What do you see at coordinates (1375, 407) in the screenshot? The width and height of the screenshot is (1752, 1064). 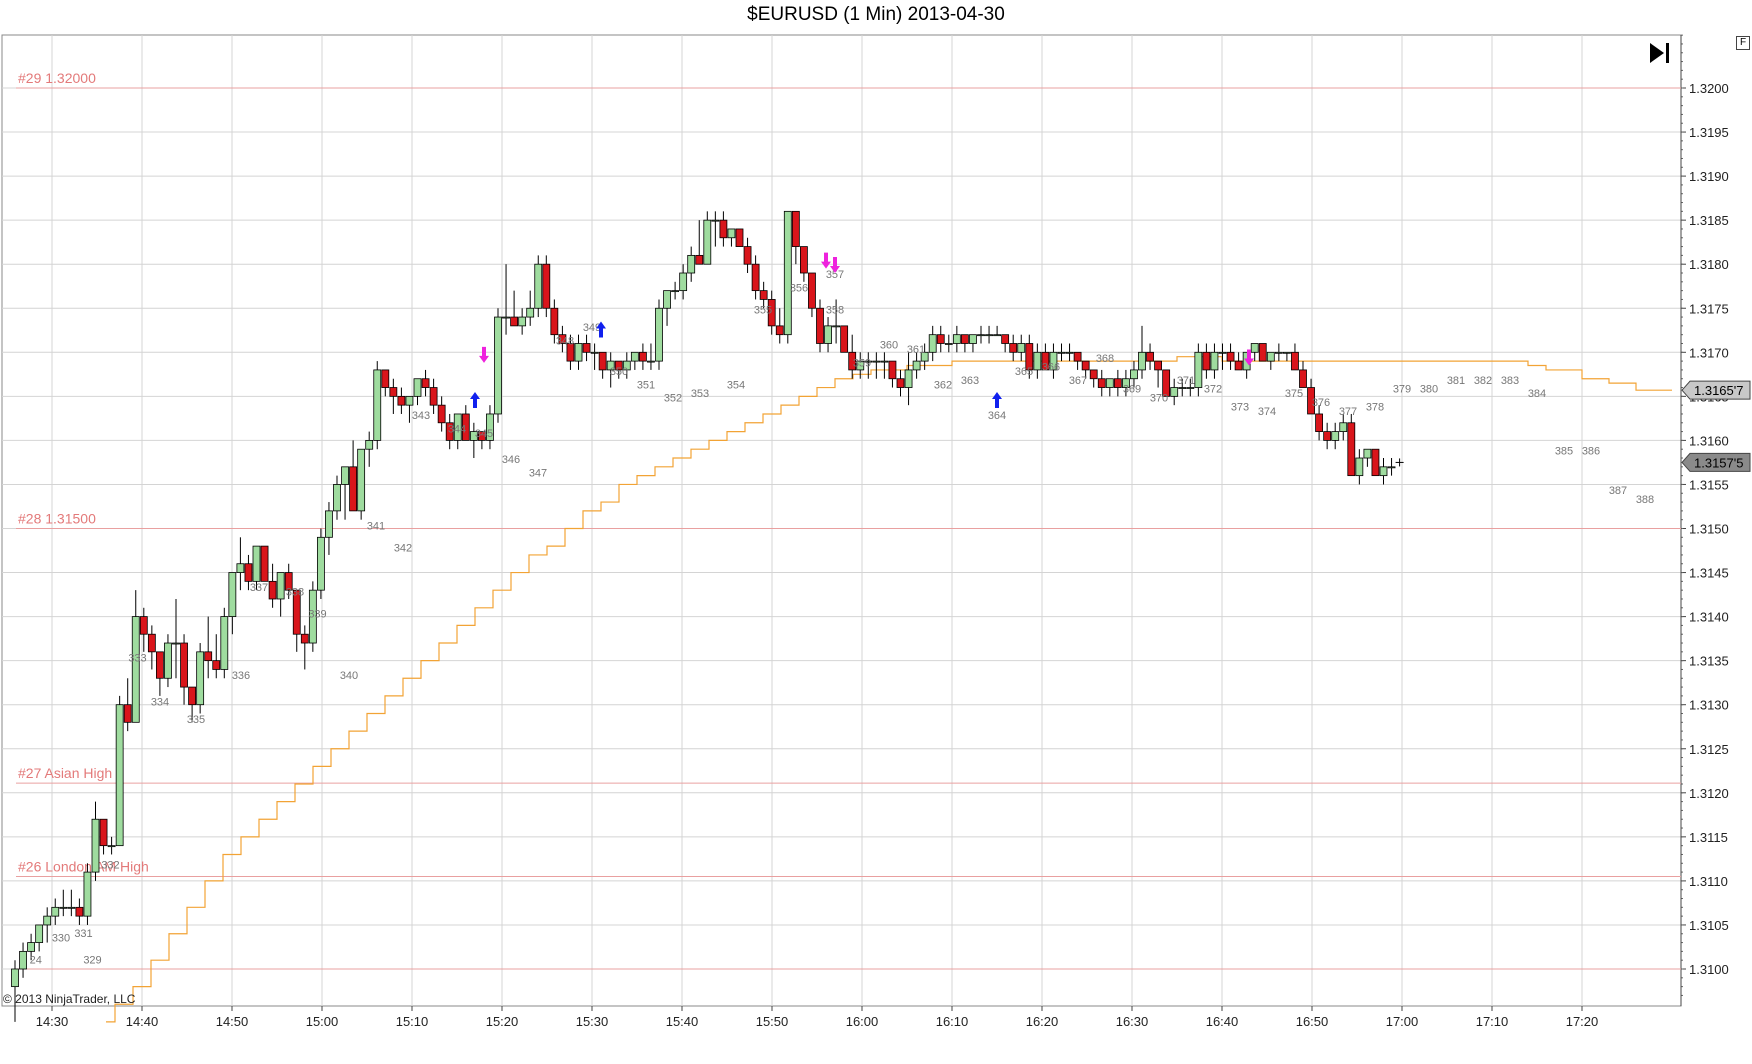 I see `bar-number-label: 378` at bounding box center [1375, 407].